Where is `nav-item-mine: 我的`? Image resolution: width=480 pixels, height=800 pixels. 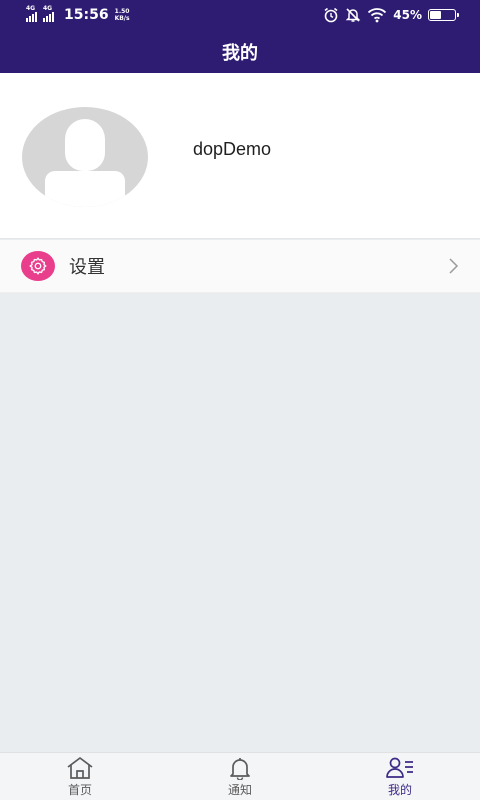 nav-item-mine: 我的 is located at coordinates (400, 776).